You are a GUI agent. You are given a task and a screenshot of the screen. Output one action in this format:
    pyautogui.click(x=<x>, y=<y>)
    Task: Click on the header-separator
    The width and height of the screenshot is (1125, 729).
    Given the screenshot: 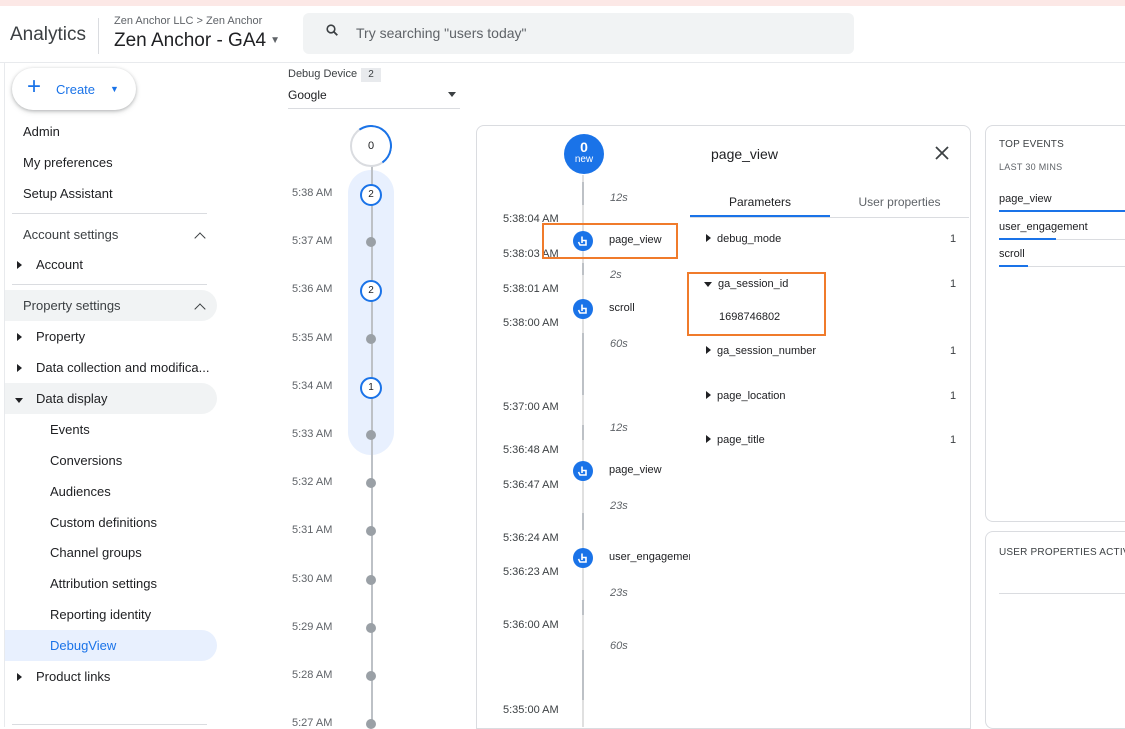 What is the action you would take?
    pyautogui.click(x=562, y=62)
    